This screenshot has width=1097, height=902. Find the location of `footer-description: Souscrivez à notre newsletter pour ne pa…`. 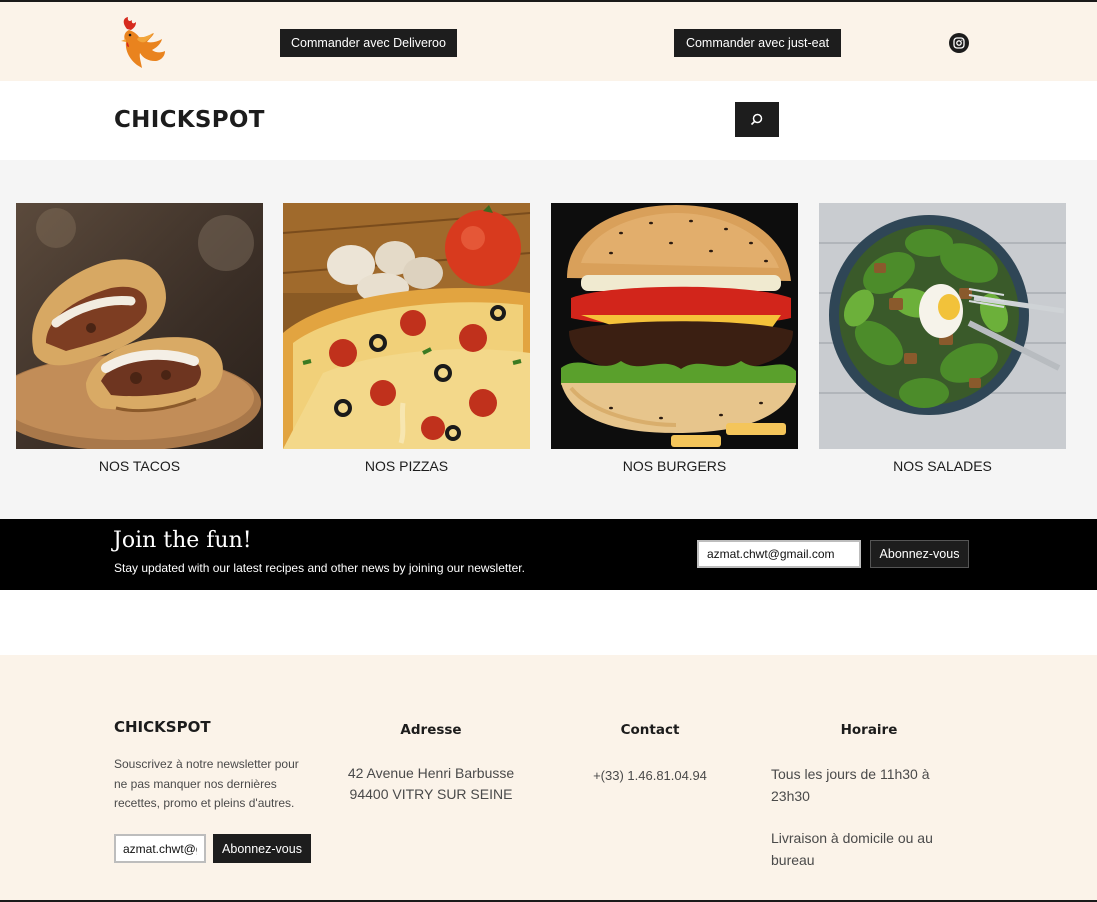

footer-description: Souscrivez à notre newsletter pour ne pa… is located at coordinates (206, 783).